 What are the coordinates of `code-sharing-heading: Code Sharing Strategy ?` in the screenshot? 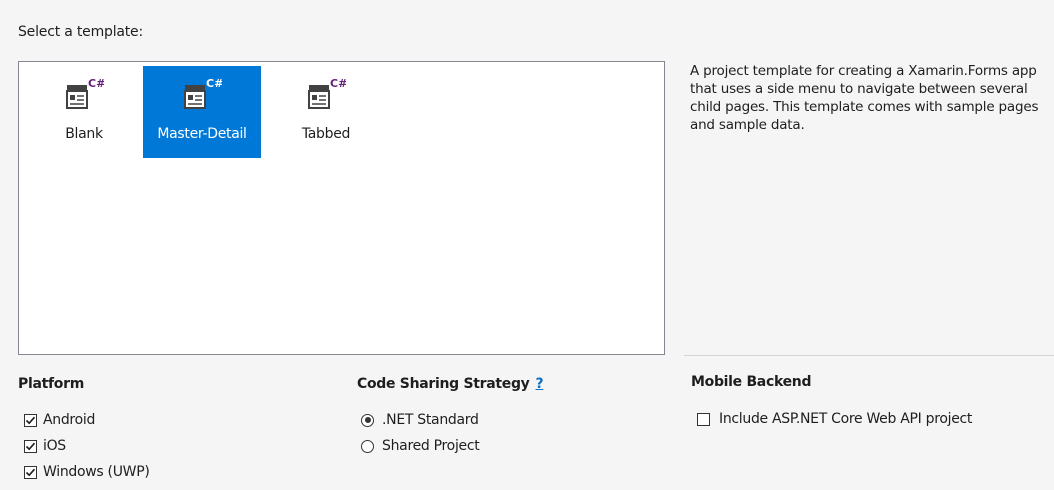 It's located at (450, 384).